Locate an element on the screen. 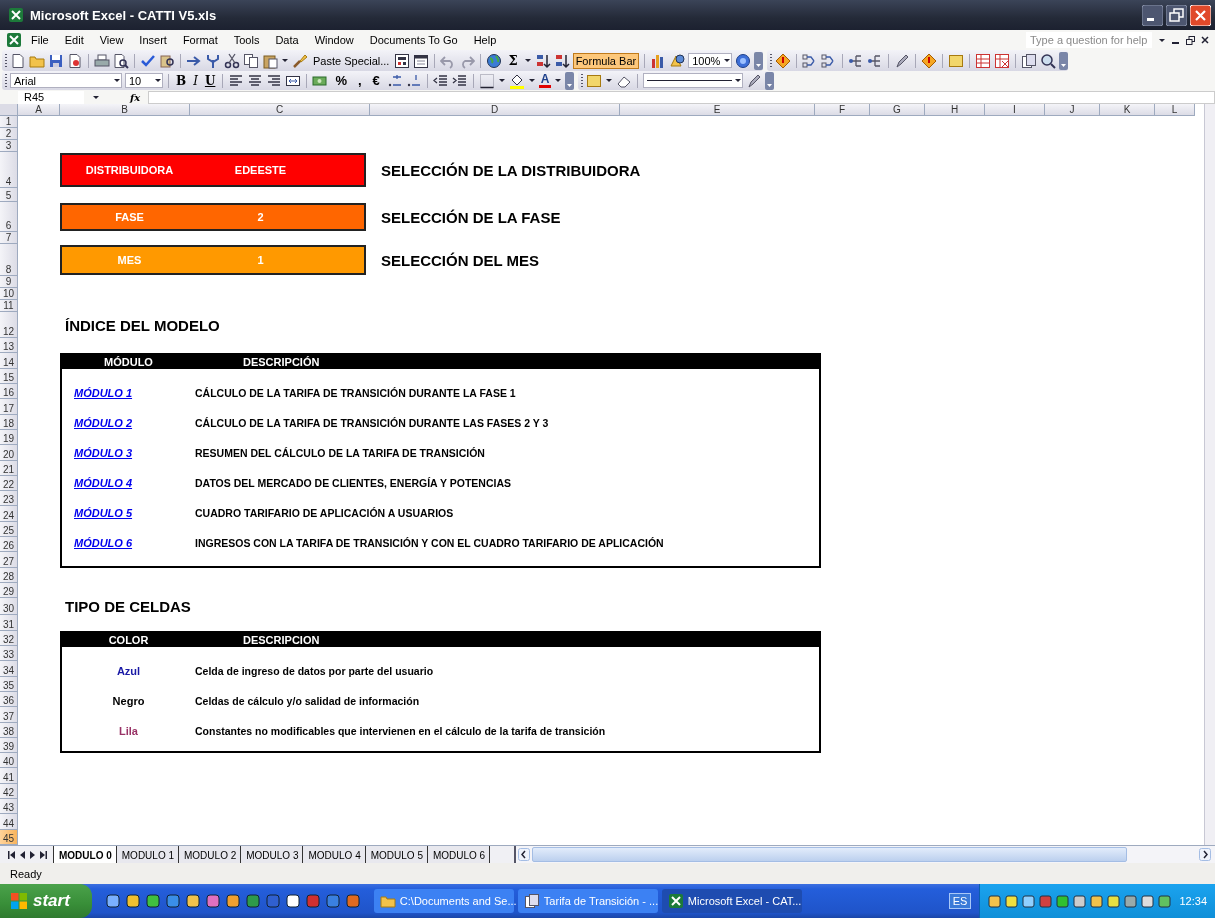  warning-icon is located at coordinates (929, 60).